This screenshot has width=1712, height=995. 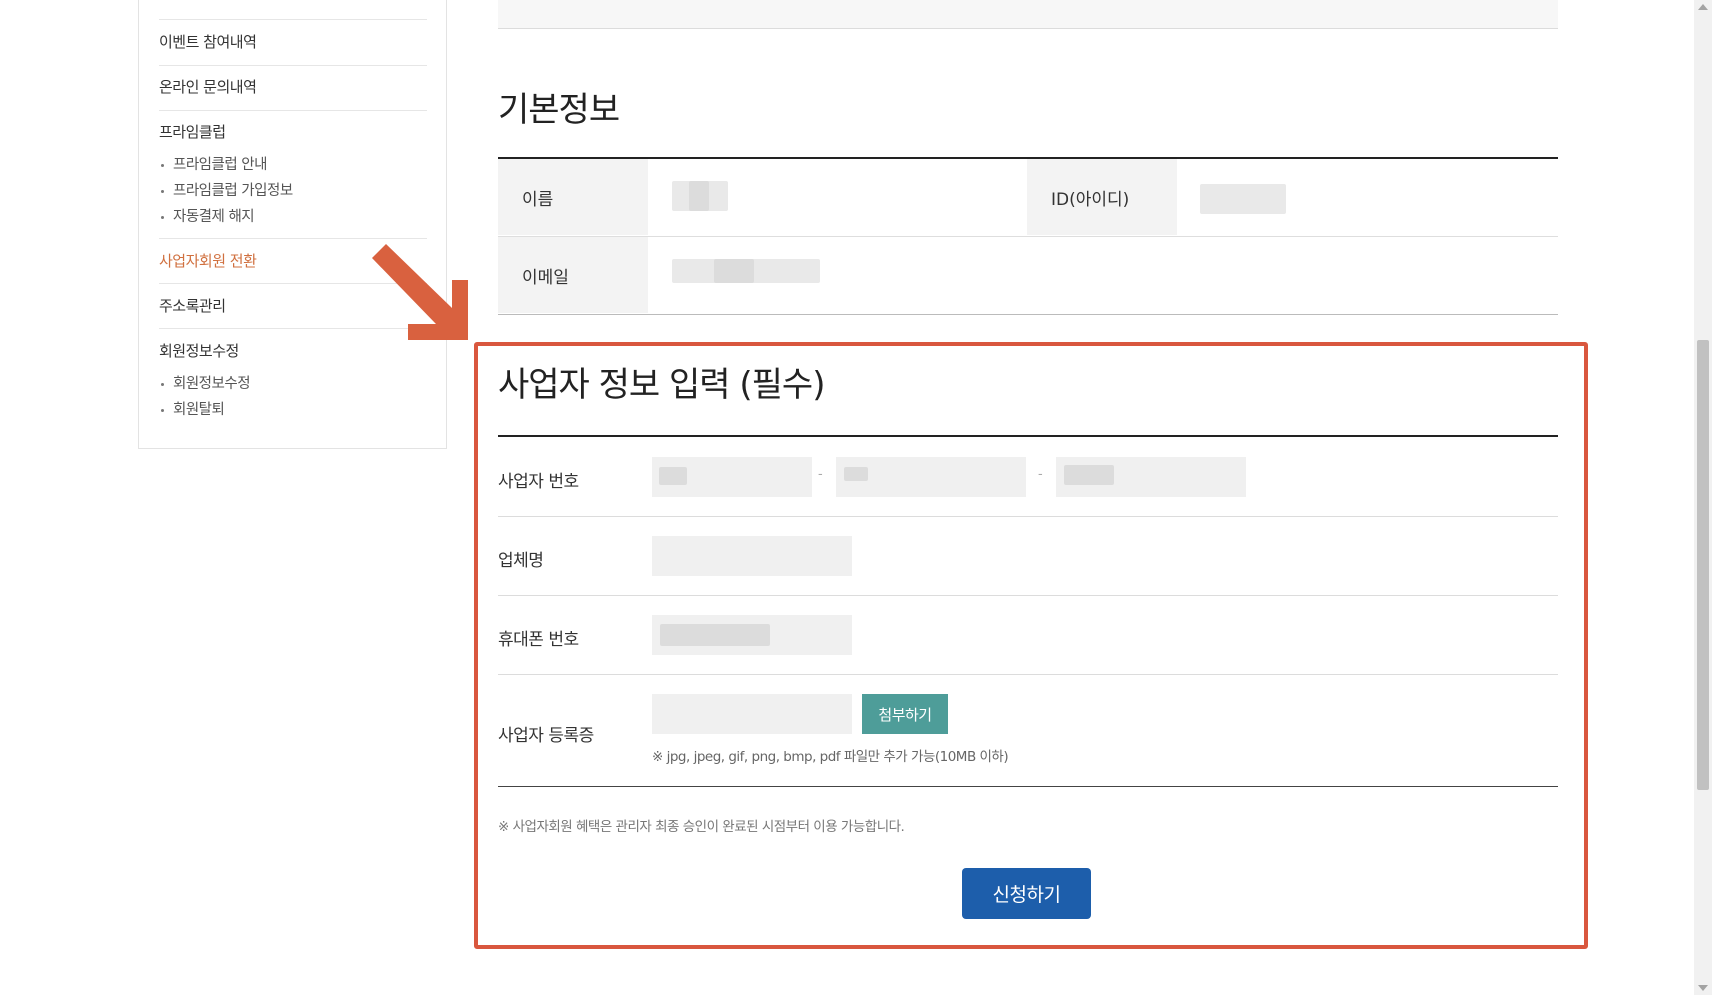 I want to click on table-row: 이름 ID(아이디), so click(x=1028, y=197).